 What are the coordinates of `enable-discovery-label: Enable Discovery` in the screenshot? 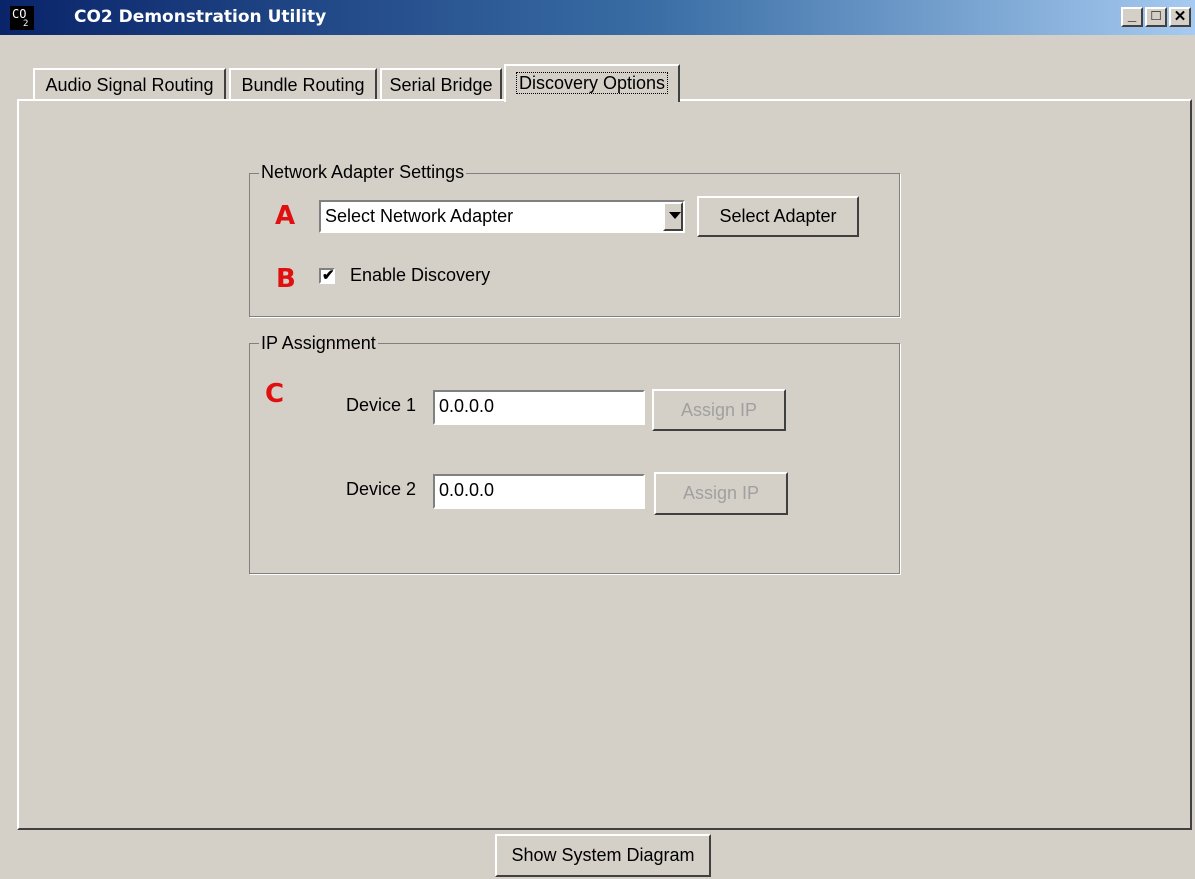 It's located at (420, 275).